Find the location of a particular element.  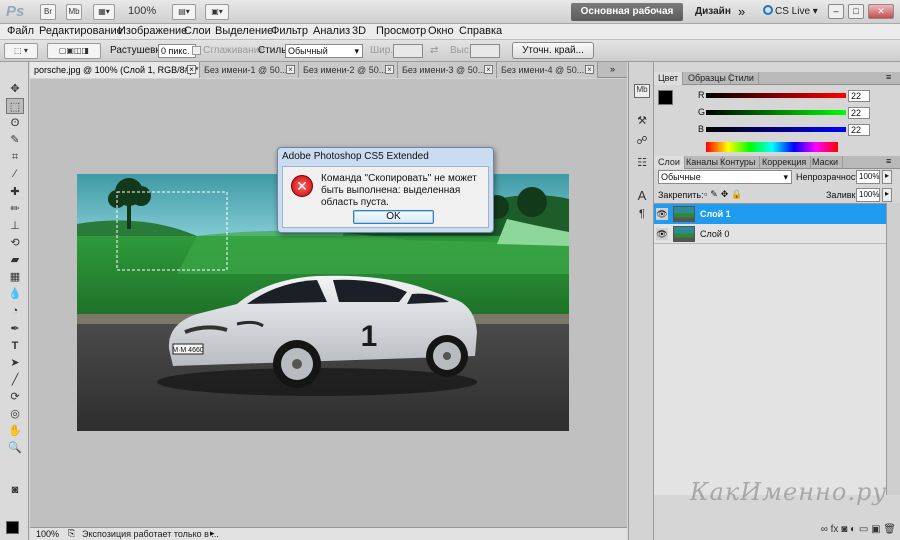

hand-tool-icon: ✋ is located at coordinates (15, 431).